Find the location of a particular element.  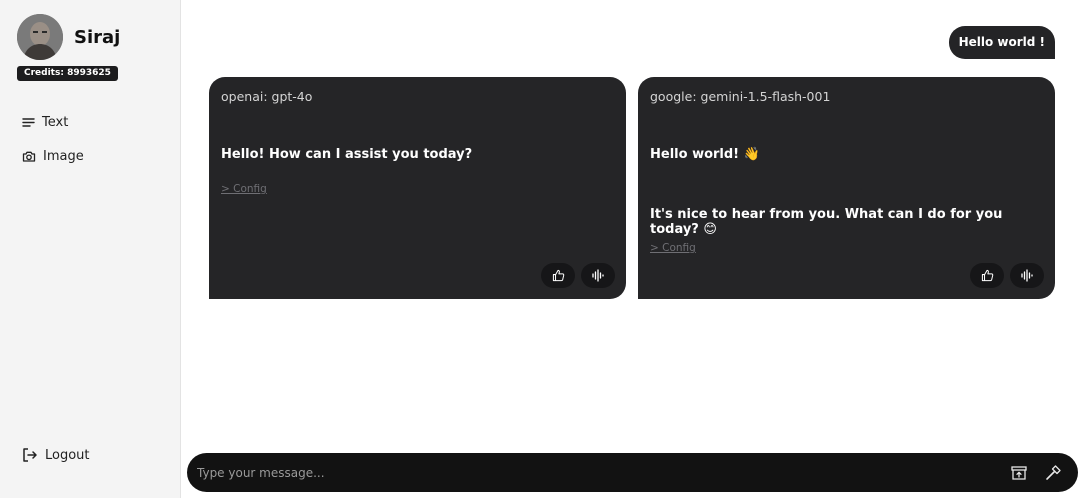

sidebar-item-label: Image is located at coordinates (63, 156).